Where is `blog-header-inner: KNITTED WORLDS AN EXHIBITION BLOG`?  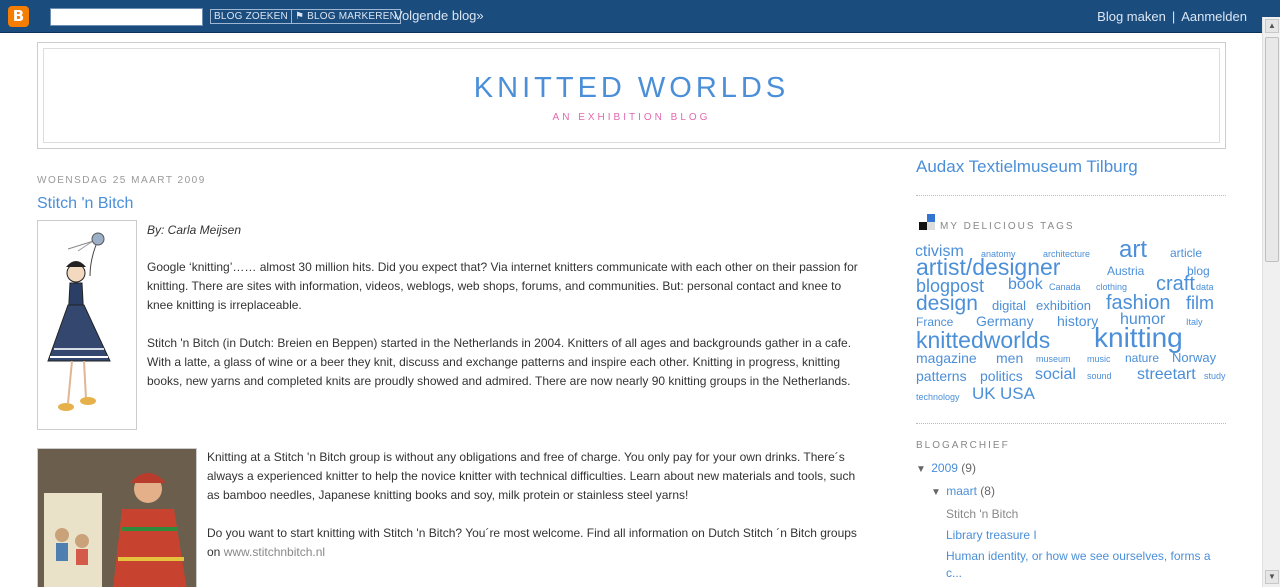
blog-header-inner: KNITTED WORLDS AN EXHIBITION BLOG is located at coordinates (631, 95).